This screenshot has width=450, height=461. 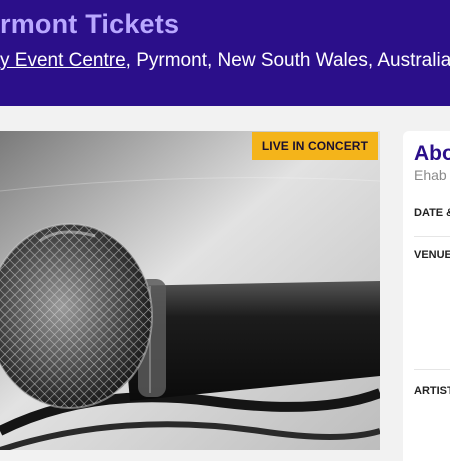 What do you see at coordinates (432, 255) in the screenshot?
I see `venue-label: VENUE` at bounding box center [432, 255].